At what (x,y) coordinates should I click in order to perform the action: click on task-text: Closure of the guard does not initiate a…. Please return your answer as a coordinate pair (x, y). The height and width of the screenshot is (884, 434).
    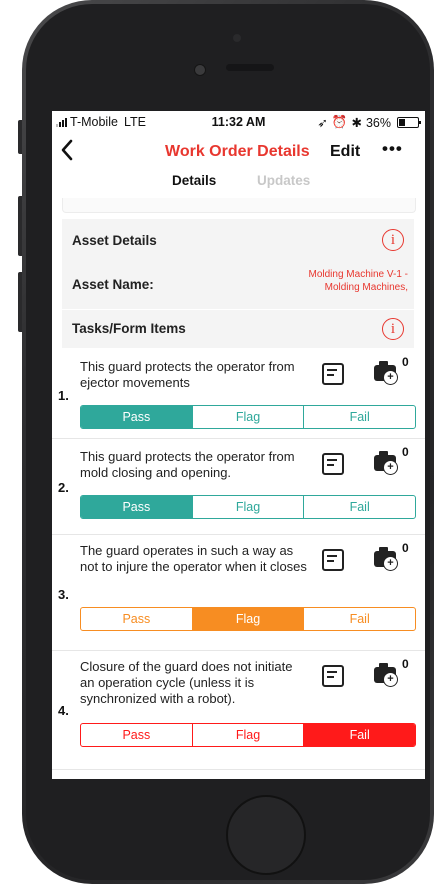
    Looking at the image, I should click on (186, 682).